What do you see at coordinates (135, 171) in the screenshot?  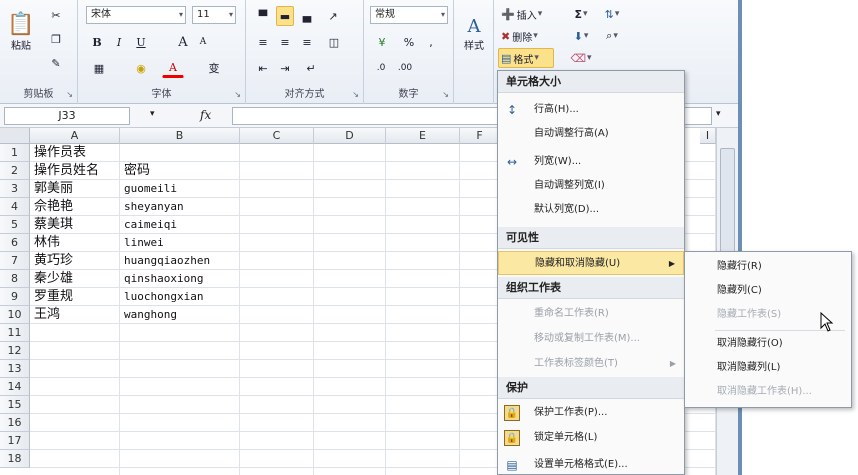 I see `cell-b2: 密码` at bounding box center [135, 171].